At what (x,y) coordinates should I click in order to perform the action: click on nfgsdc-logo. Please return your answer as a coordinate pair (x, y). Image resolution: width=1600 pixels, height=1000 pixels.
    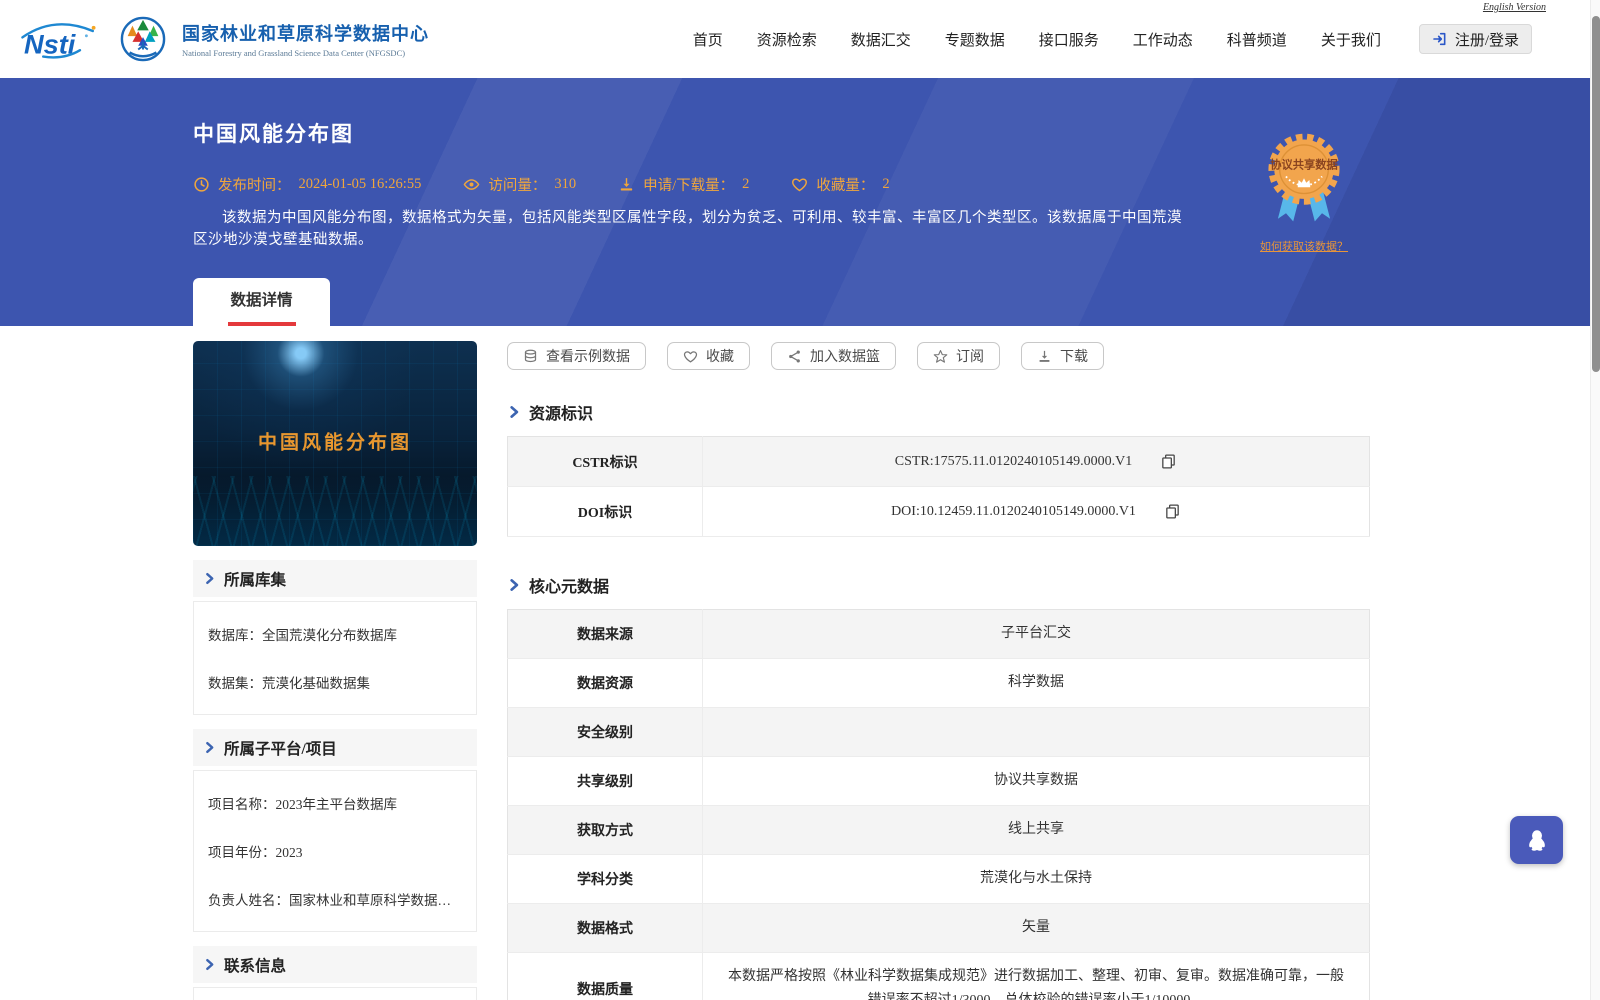
    Looking at the image, I should click on (143, 39).